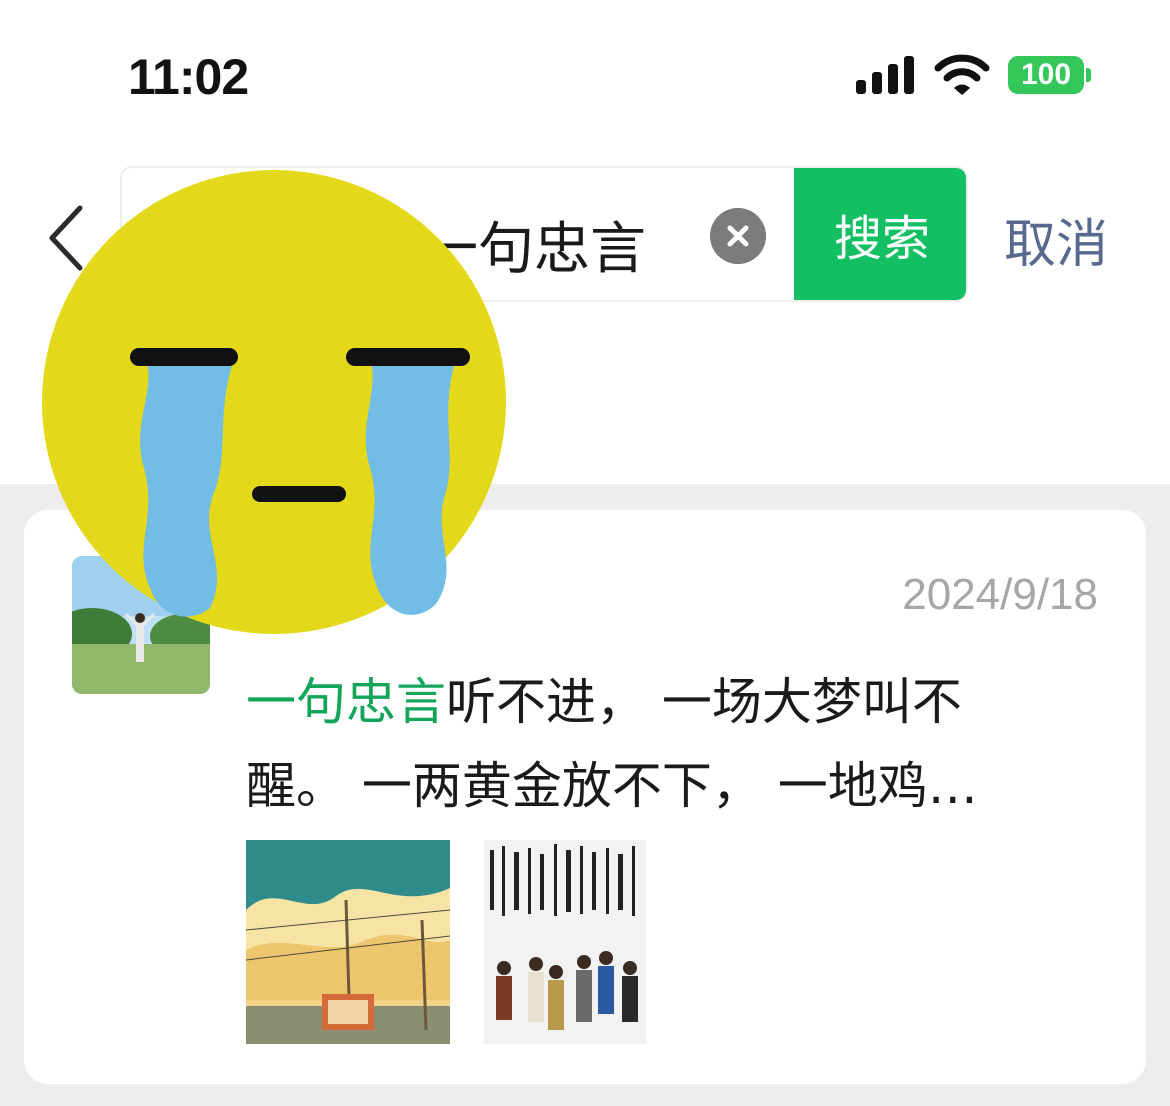 This screenshot has width=1170, height=1106. What do you see at coordinates (1046, 75) in the screenshot?
I see `battery-indicator: 100` at bounding box center [1046, 75].